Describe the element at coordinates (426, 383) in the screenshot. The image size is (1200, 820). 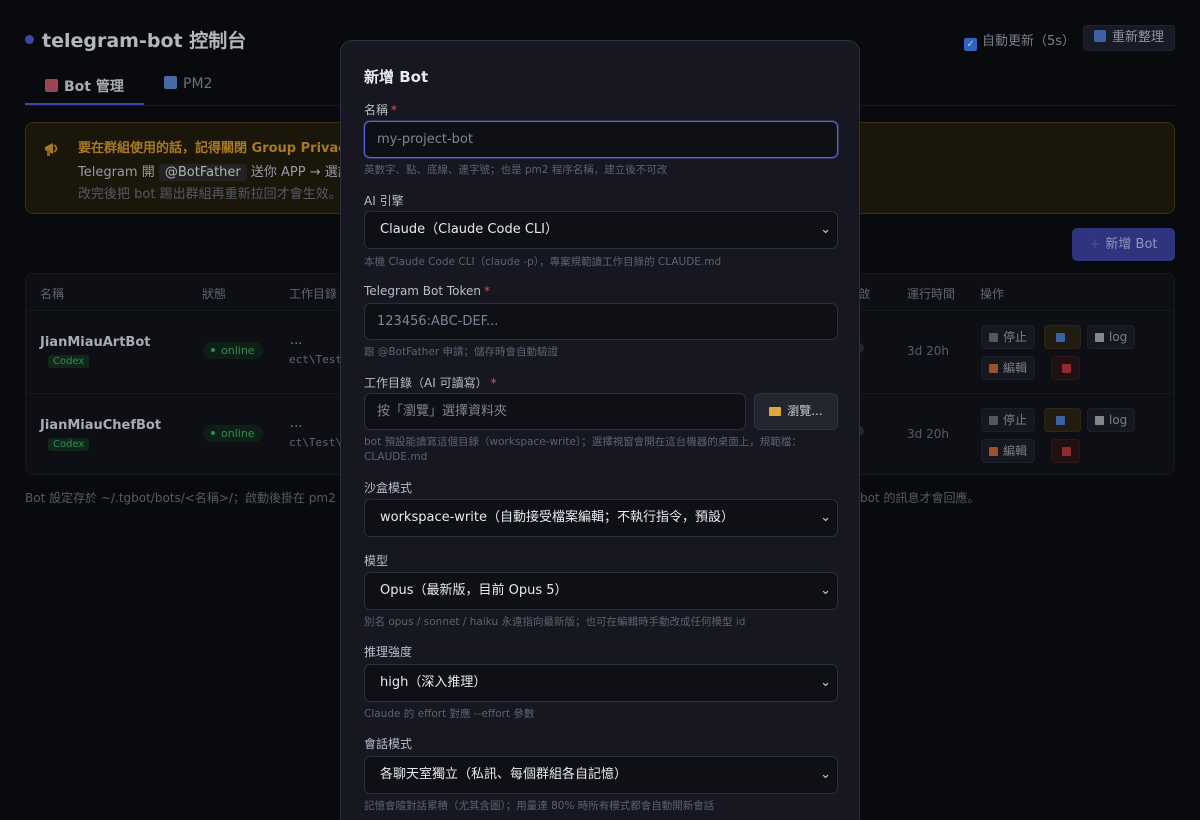
I see `workdir-label-text: 工作目錄（AI 可讀寫）` at that location.